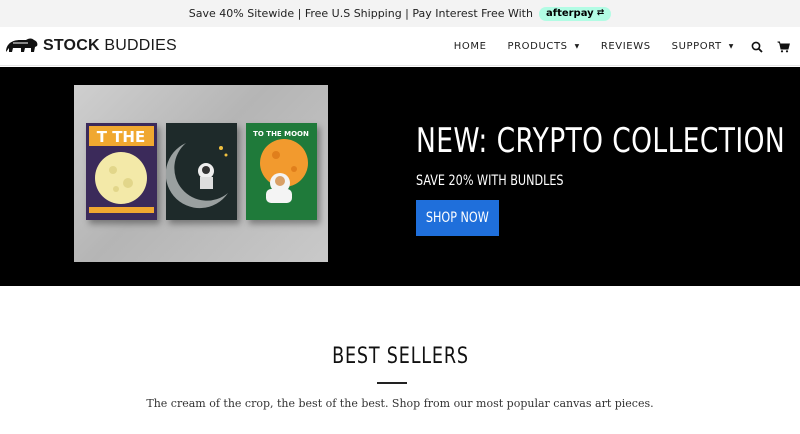 This screenshot has height=434, width=800. I want to click on shop-now-button: SHOP NOW, so click(457, 218).